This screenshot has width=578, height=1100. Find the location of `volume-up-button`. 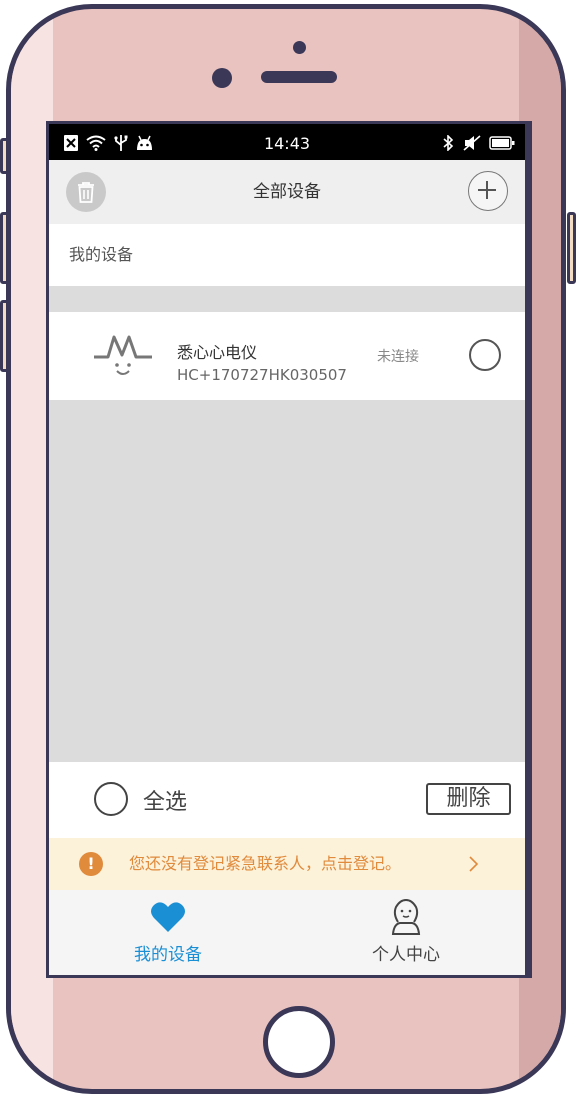

volume-up-button is located at coordinates (4, 248).